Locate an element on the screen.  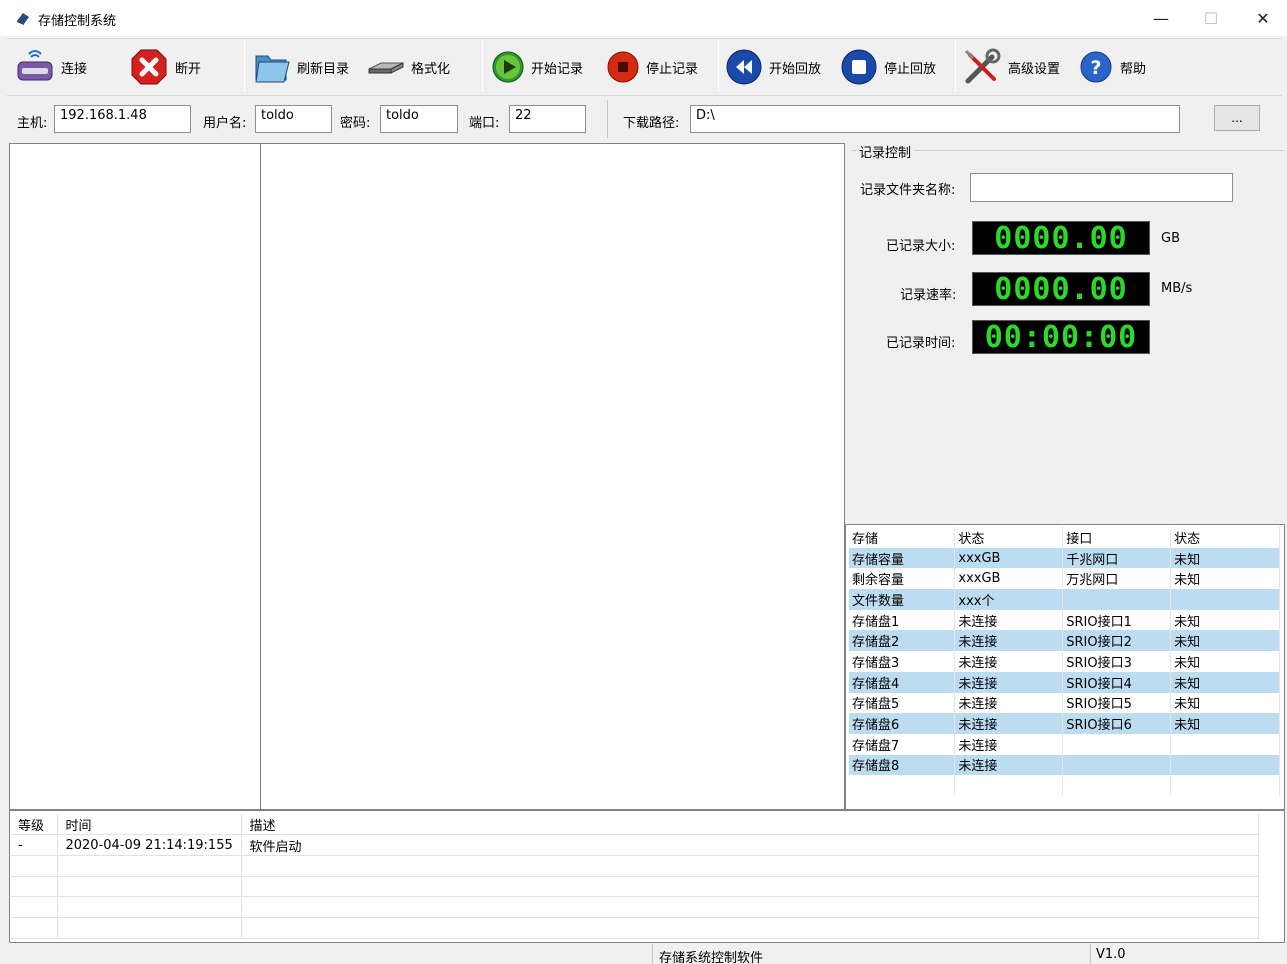
table-row: 剩余容量 xxxGB 万兆网口 未知 is located at coordinates (1064, 579).